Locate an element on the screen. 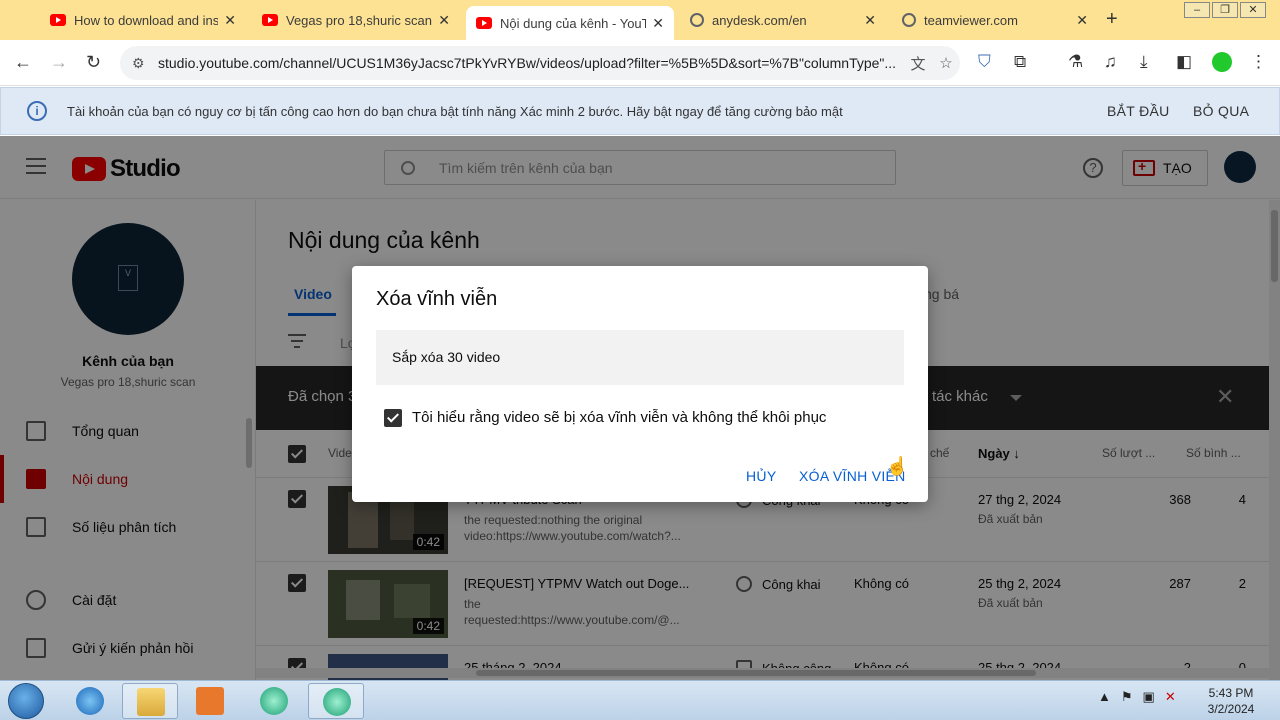  hand-cursor-icon: ☝ is located at coordinates (897, 466).